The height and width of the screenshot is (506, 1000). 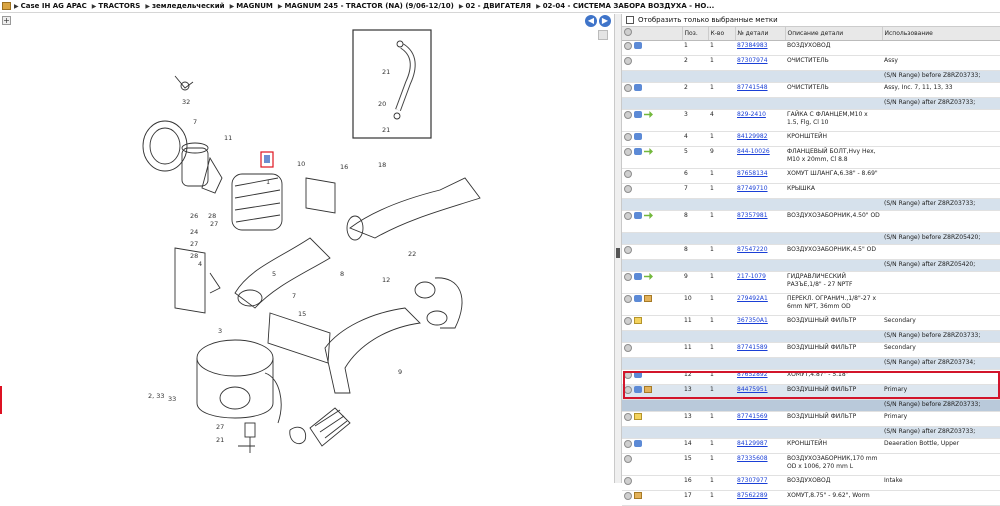 I want to click on part-number-link: 87658134, so click(x=752, y=173).